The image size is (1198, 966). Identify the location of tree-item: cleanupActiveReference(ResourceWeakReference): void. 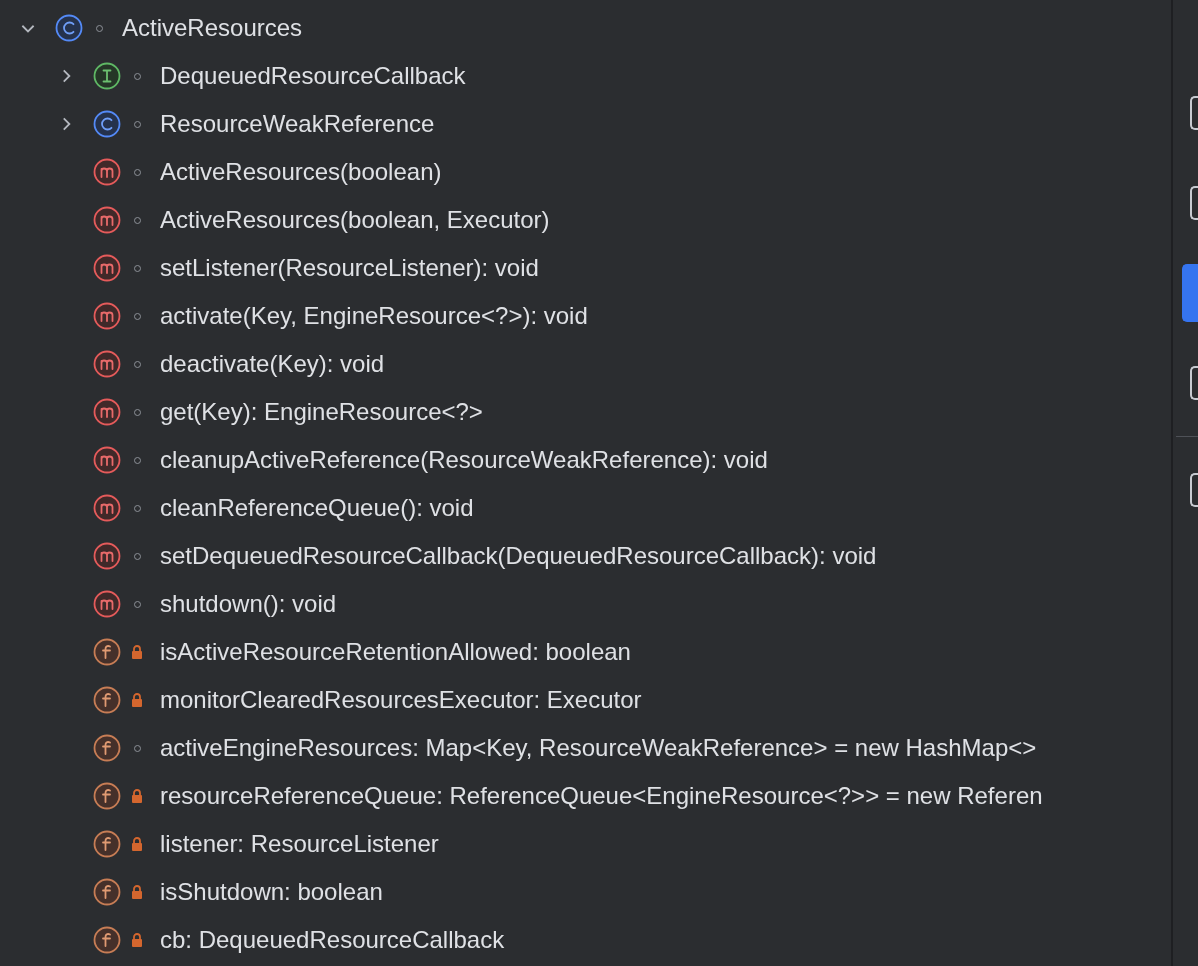
(464, 460).